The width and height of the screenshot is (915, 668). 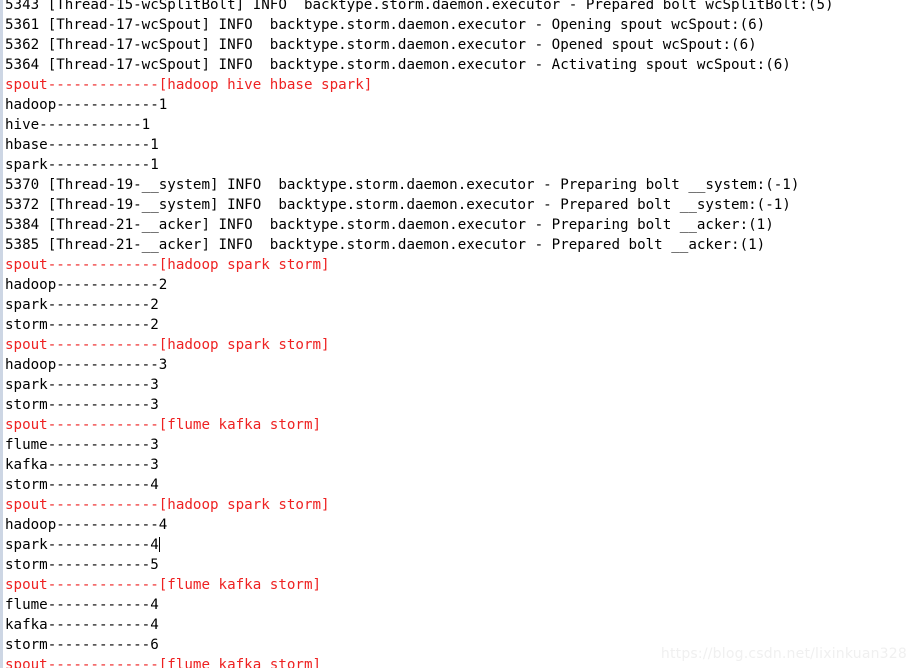 I want to click on console-line-text: storm------------6, so click(x=82, y=645).